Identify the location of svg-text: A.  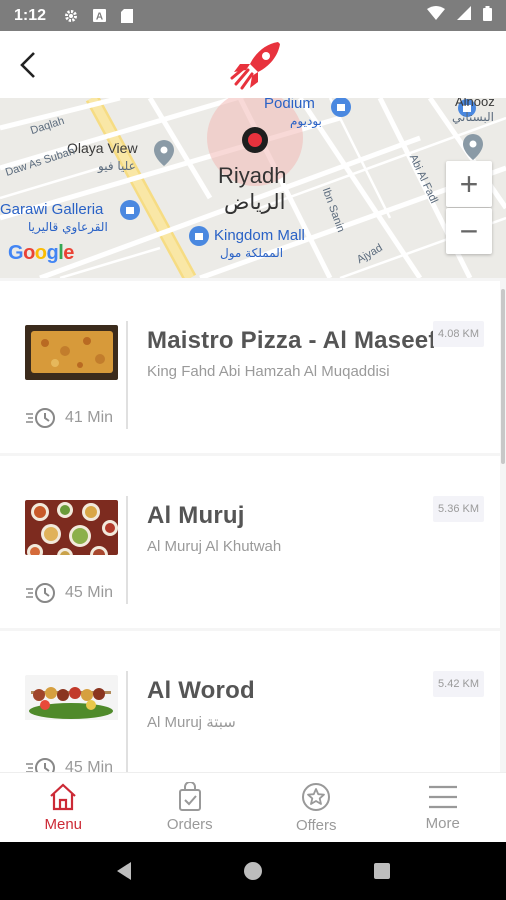
(98, 17).